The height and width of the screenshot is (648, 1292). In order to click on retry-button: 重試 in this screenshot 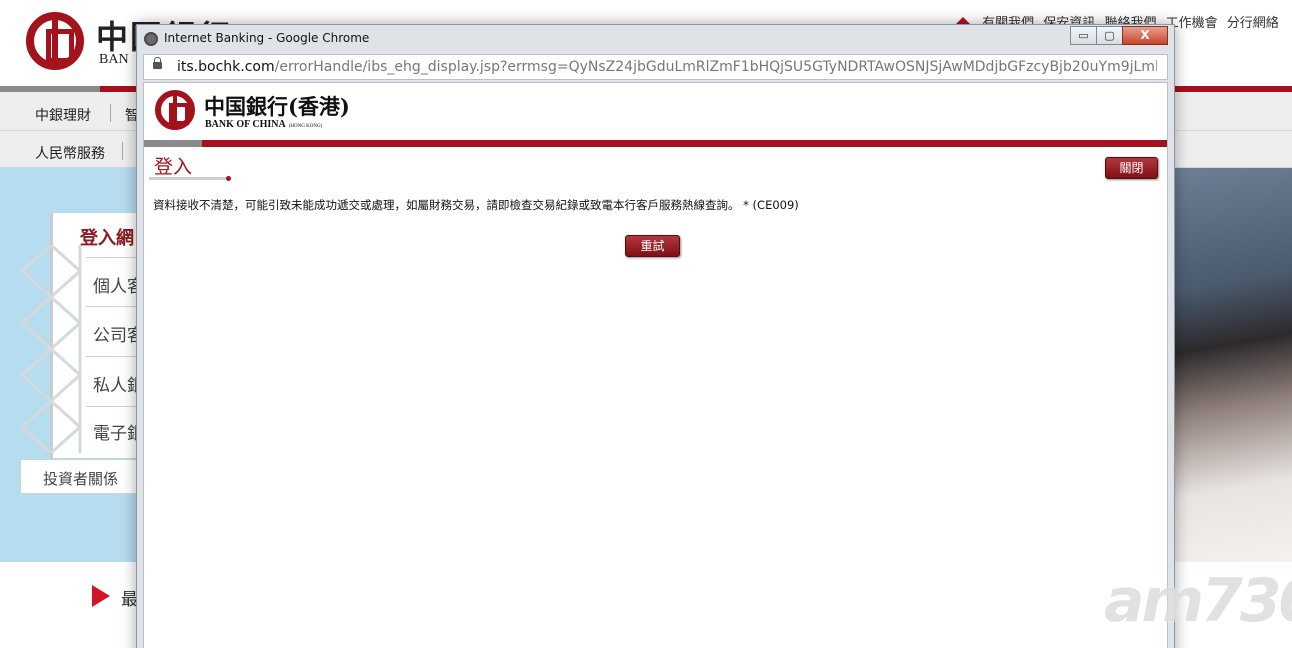, I will do `click(652, 246)`.